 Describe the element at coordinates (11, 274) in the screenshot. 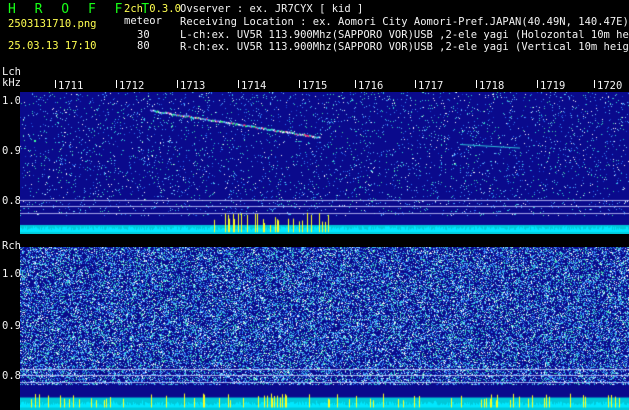

I see `rch-freq-tick: 1.0` at that location.